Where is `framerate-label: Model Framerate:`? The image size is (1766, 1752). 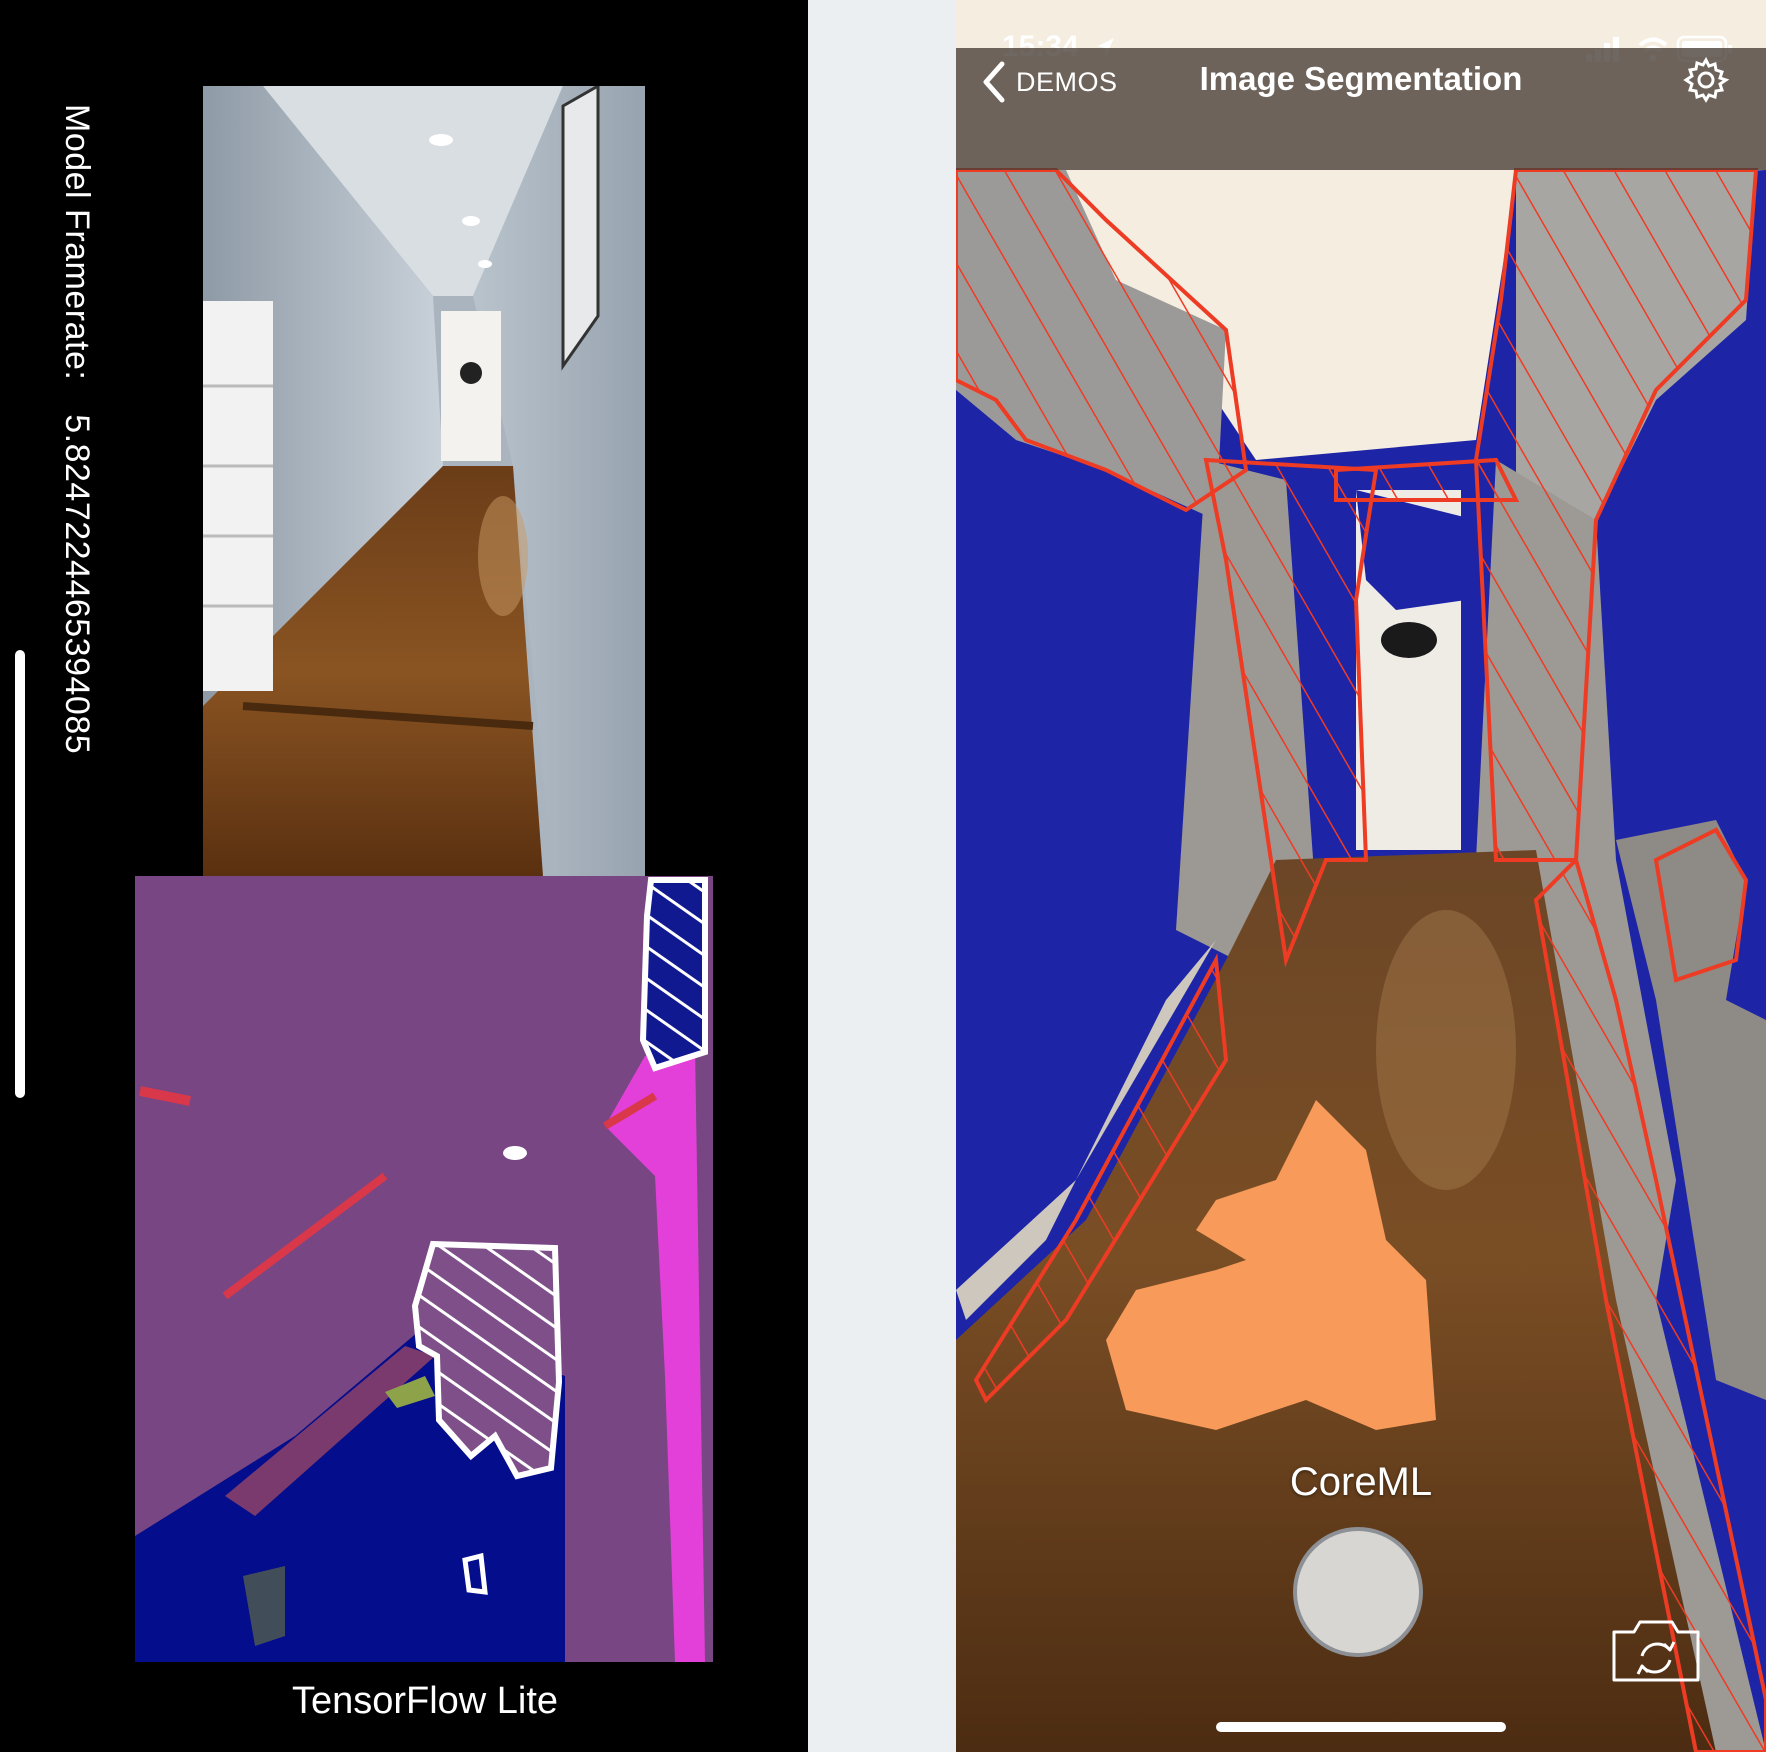
framerate-label: Model Framerate: is located at coordinates (77, 242).